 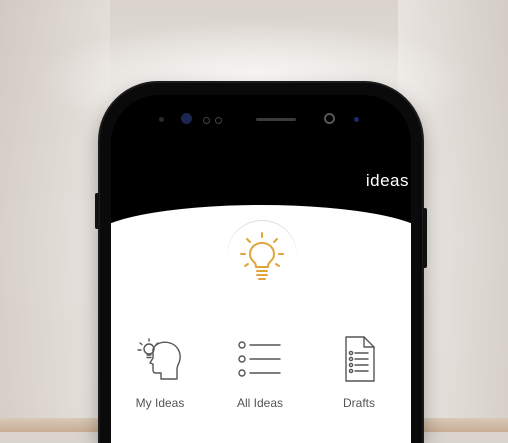 What do you see at coordinates (97, 211) in the screenshot?
I see `volume-button` at bounding box center [97, 211].